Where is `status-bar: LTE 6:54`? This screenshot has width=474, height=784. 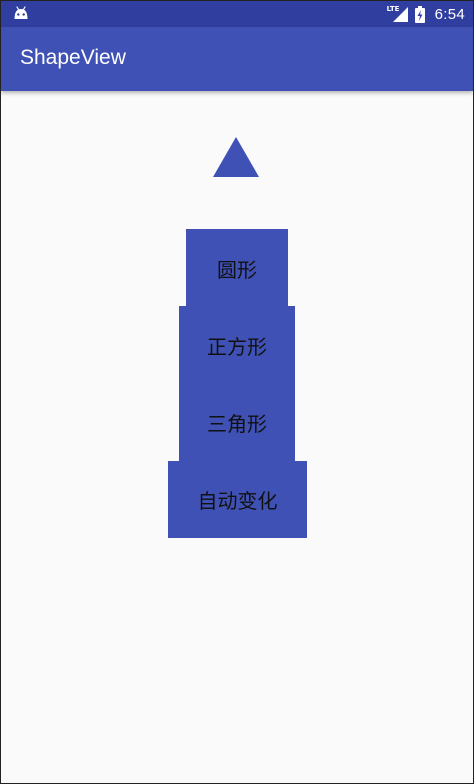 status-bar: LTE 6:54 is located at coordinates (237, 14).